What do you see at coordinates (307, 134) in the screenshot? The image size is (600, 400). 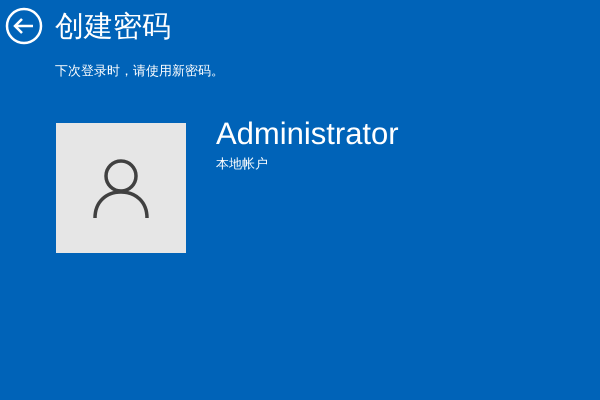 I see `account-name: Administrator` at bounding box center [307, 134].